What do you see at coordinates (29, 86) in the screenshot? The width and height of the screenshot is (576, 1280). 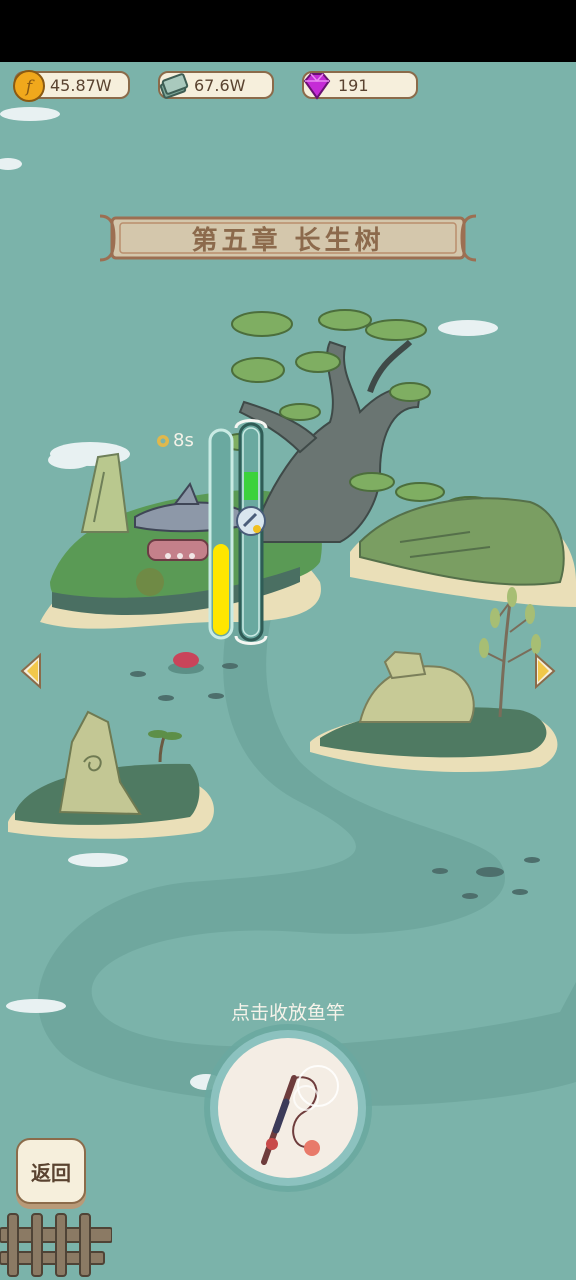 I see `coin-icon: f` at bounding box center [29, 86].